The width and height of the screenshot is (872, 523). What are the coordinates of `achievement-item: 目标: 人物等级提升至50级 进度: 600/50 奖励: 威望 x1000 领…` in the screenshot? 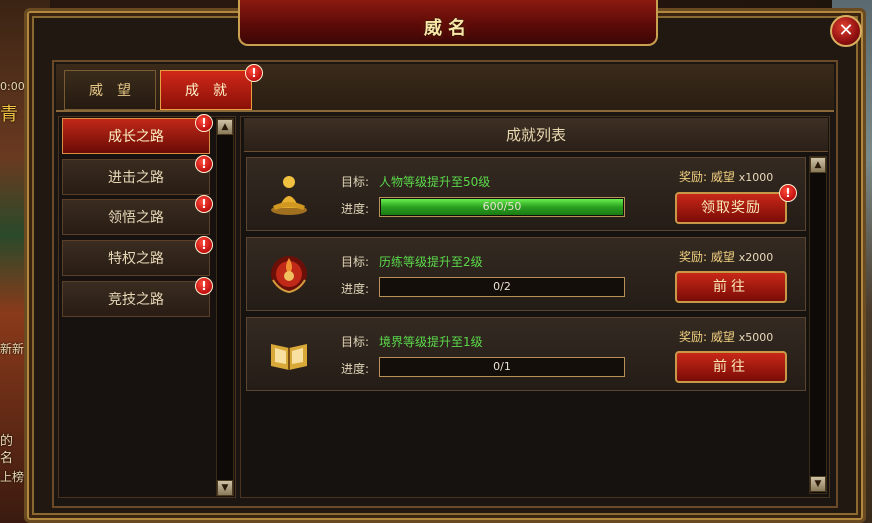 It's located at (526, 194).